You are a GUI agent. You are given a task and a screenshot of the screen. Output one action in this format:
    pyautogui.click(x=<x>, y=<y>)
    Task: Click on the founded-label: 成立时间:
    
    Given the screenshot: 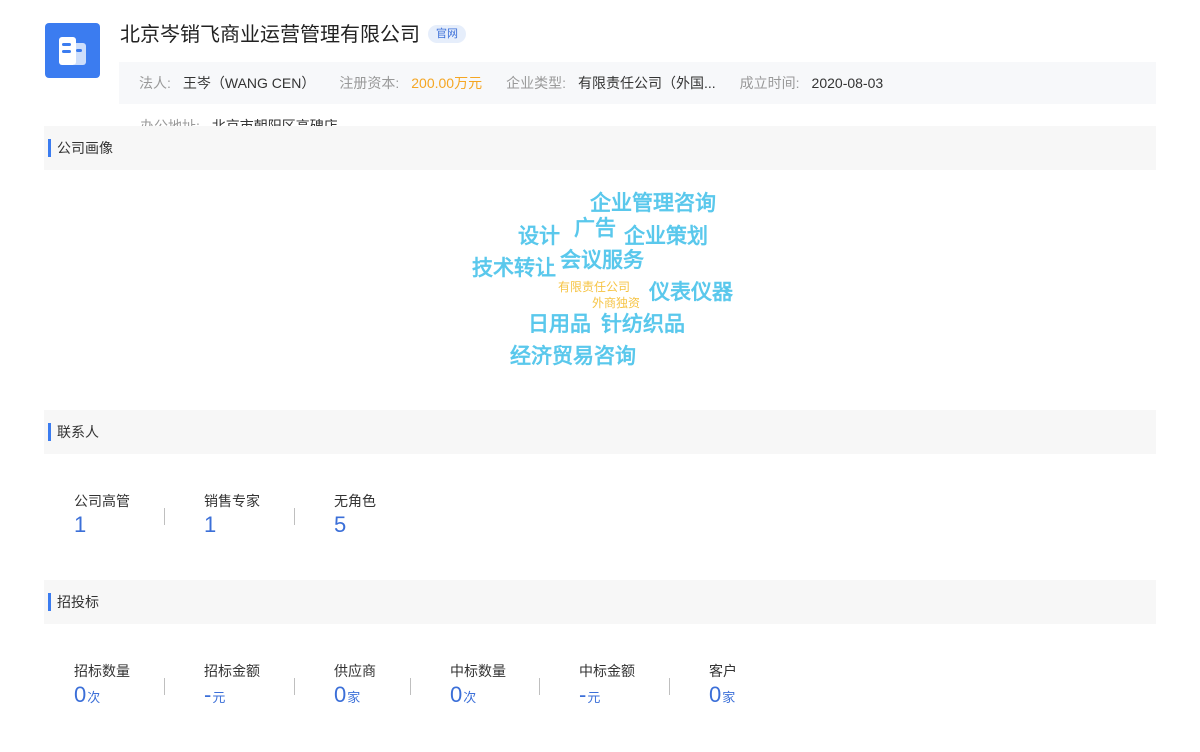 What is the action you would take?
    pyautogui.click(x=769, y=83)
    